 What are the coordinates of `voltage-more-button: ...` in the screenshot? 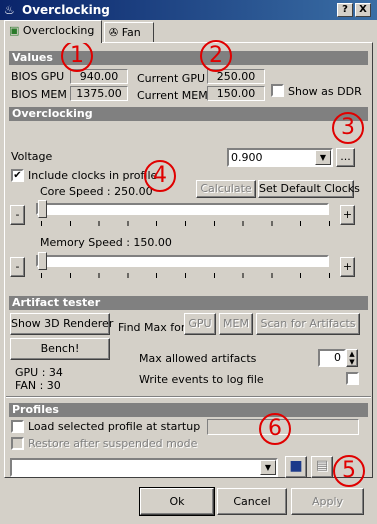 It's located at (345, 157).